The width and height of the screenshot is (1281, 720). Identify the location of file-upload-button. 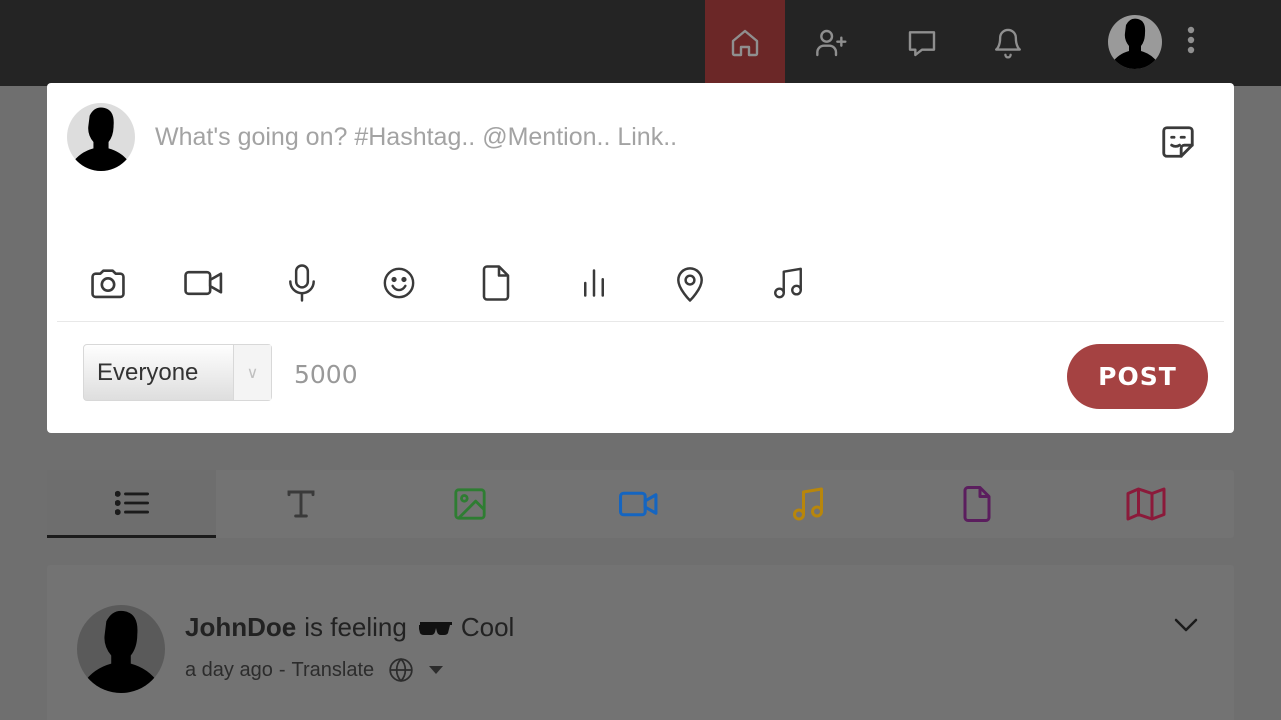
(496, 283).